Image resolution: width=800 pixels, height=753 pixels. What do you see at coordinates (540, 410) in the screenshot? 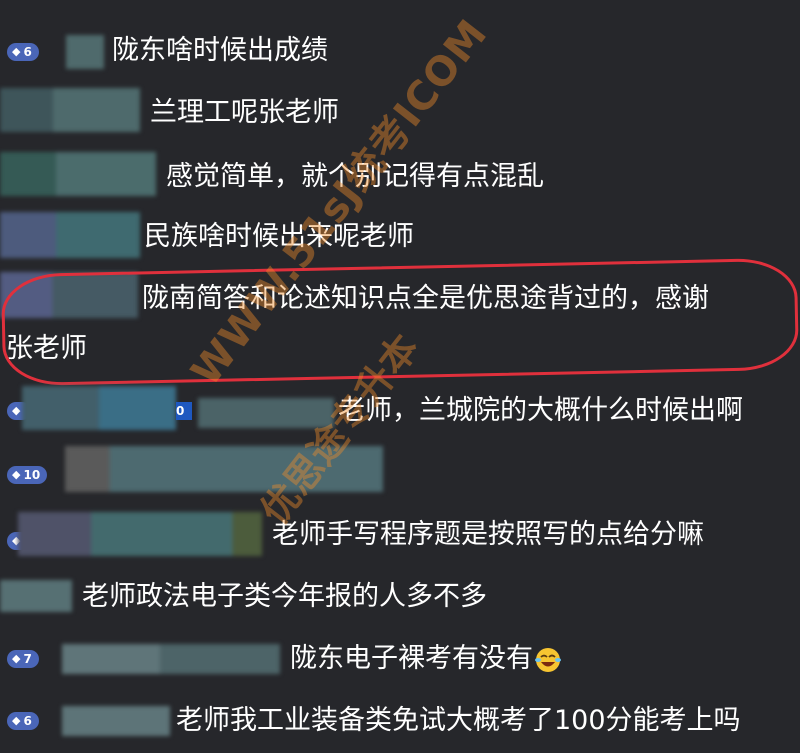
I see `chat-message: 老师，兰城院的大概什么时候出啊` at bounding box center [540, 410].